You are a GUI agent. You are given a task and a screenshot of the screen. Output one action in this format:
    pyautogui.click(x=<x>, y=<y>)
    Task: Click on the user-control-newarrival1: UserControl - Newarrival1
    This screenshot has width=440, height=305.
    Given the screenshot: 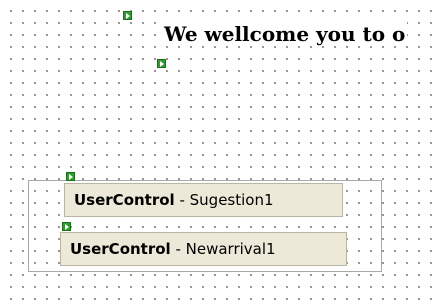 What is the action you would take?
    pyautogui.click(x=203, y=249)
    